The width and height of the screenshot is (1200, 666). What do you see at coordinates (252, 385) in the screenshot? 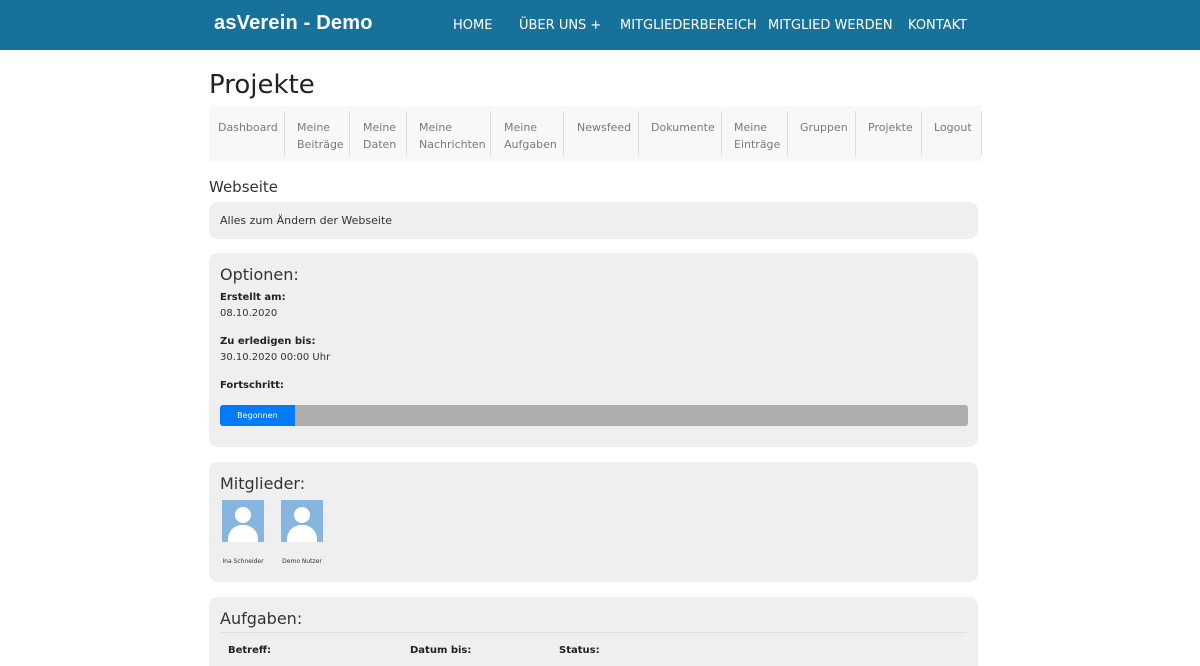
I see `progress-label: Fortschritt:` at bounding box center [252, 385].